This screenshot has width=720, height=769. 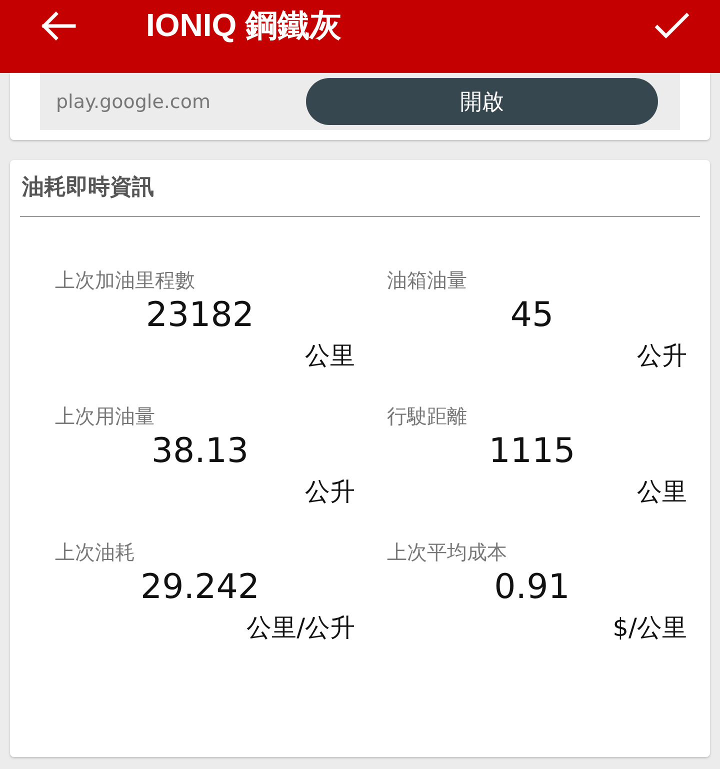 What do you see at coordinates (200, 452) in the screenshot?
I see `stat-value: 38.13` at bounding box center [200, 452].